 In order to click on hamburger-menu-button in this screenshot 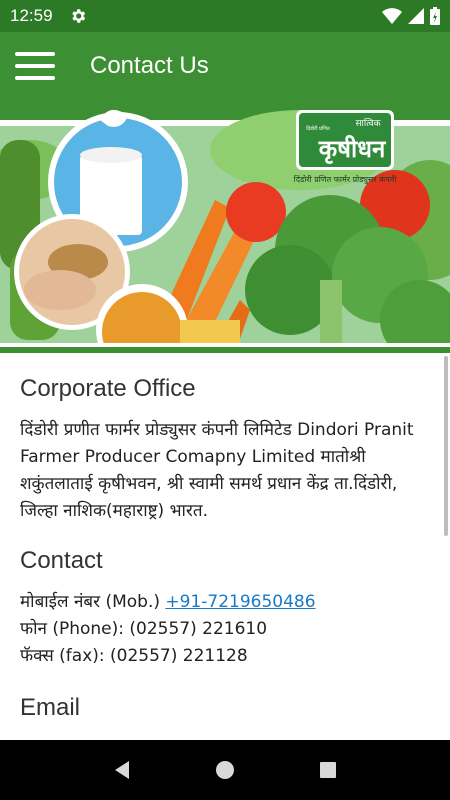, I will do `click(35, 66)`.